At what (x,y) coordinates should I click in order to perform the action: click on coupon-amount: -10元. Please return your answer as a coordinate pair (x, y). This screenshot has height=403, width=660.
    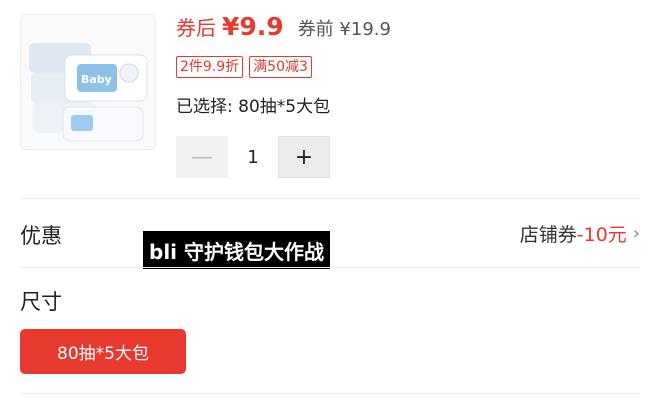
    Looking at the image, I should click on (601, 235).